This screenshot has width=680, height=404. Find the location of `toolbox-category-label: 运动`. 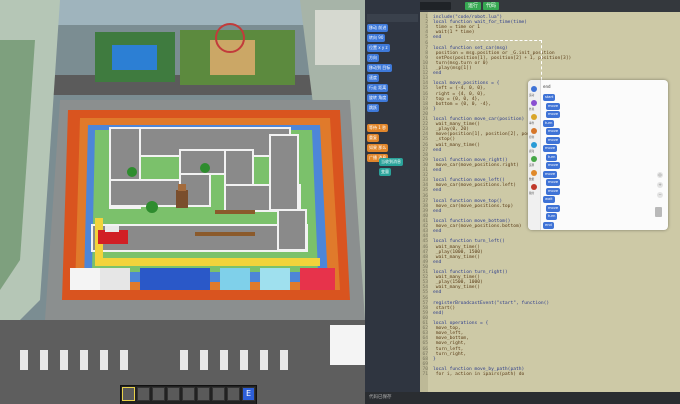

toolbox-category-label: 运动 is located at coordinates (532, 95).